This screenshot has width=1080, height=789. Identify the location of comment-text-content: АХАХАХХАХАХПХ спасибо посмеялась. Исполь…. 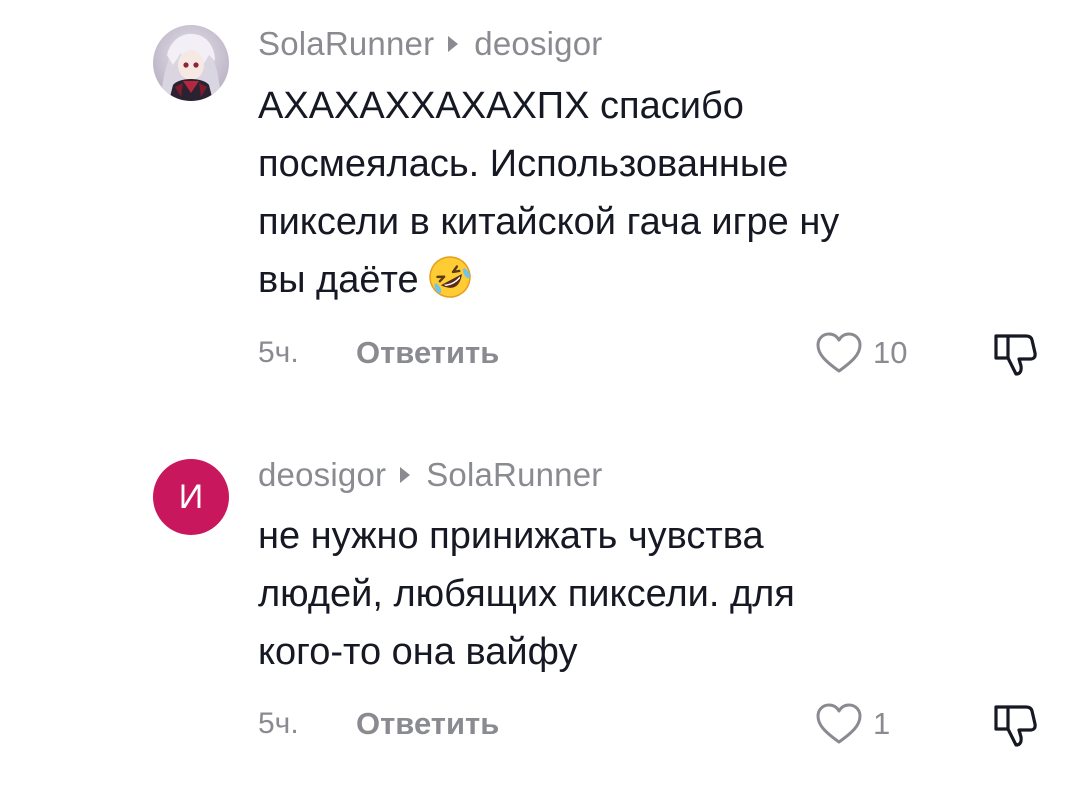
(549, 193).